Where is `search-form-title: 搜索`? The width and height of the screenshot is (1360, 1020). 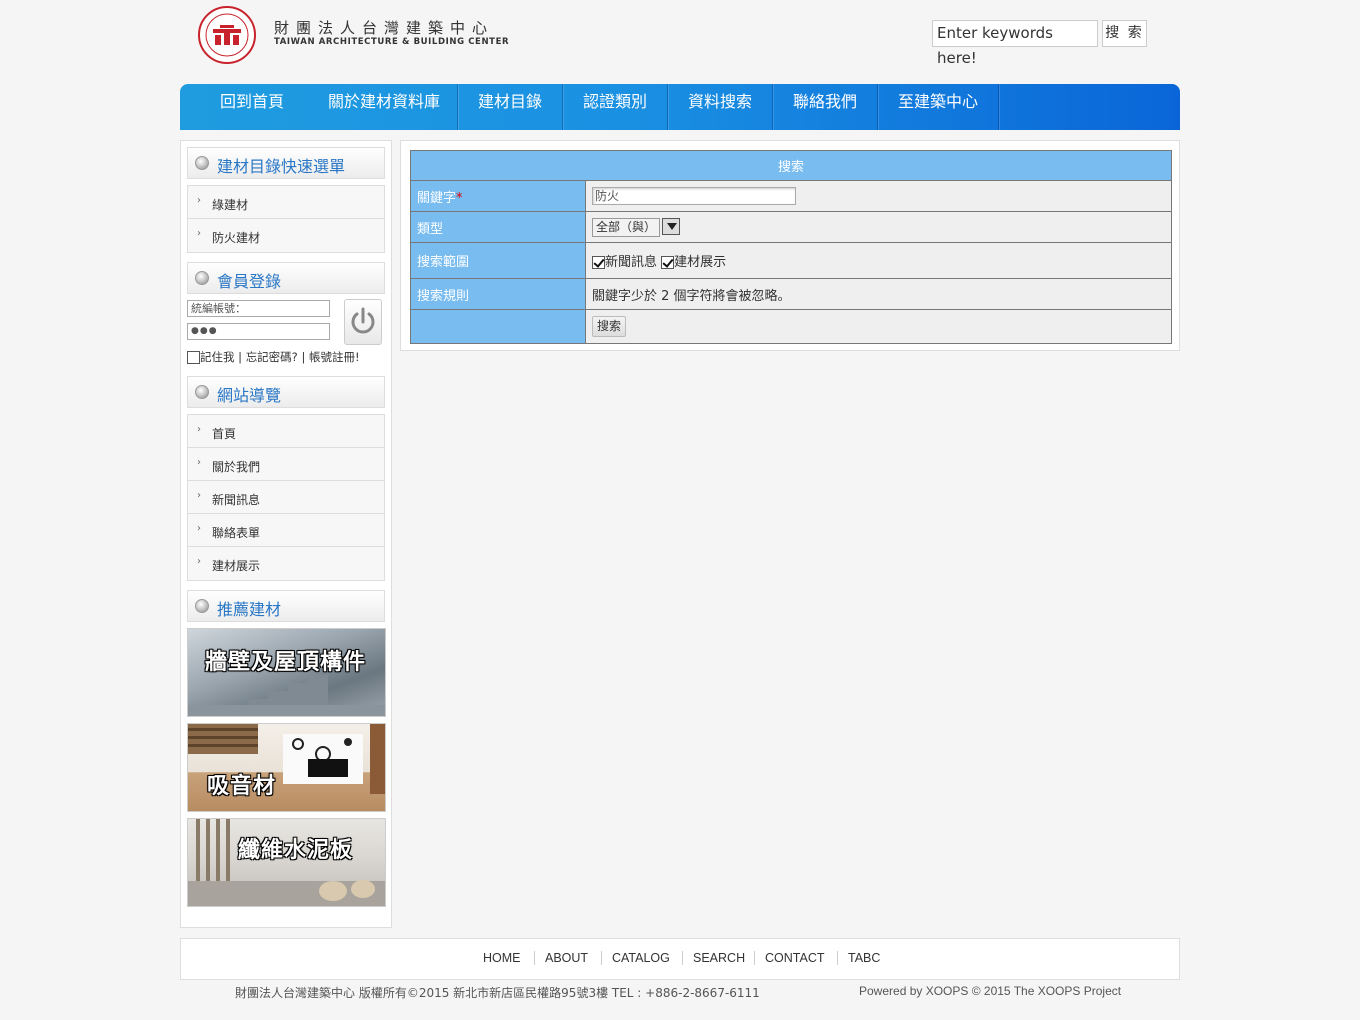
search-form-title: 搜索 is located at coordinates (791, 165).